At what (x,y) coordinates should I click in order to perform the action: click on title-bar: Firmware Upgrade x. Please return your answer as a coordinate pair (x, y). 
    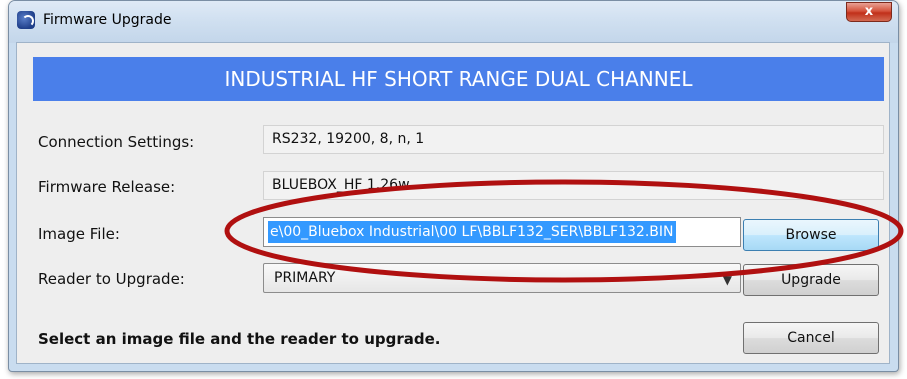
    Looking at the image, I should click on (453, 22).